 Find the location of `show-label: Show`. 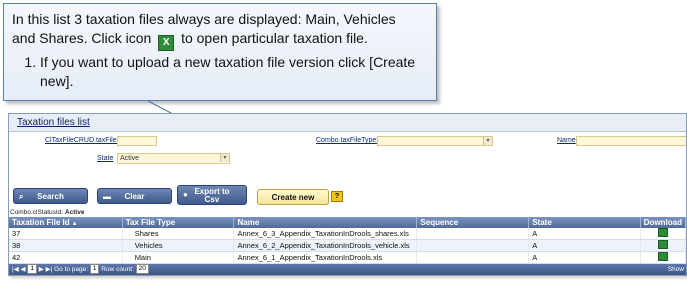

show-label: Show is located at coordinates (675, 269).